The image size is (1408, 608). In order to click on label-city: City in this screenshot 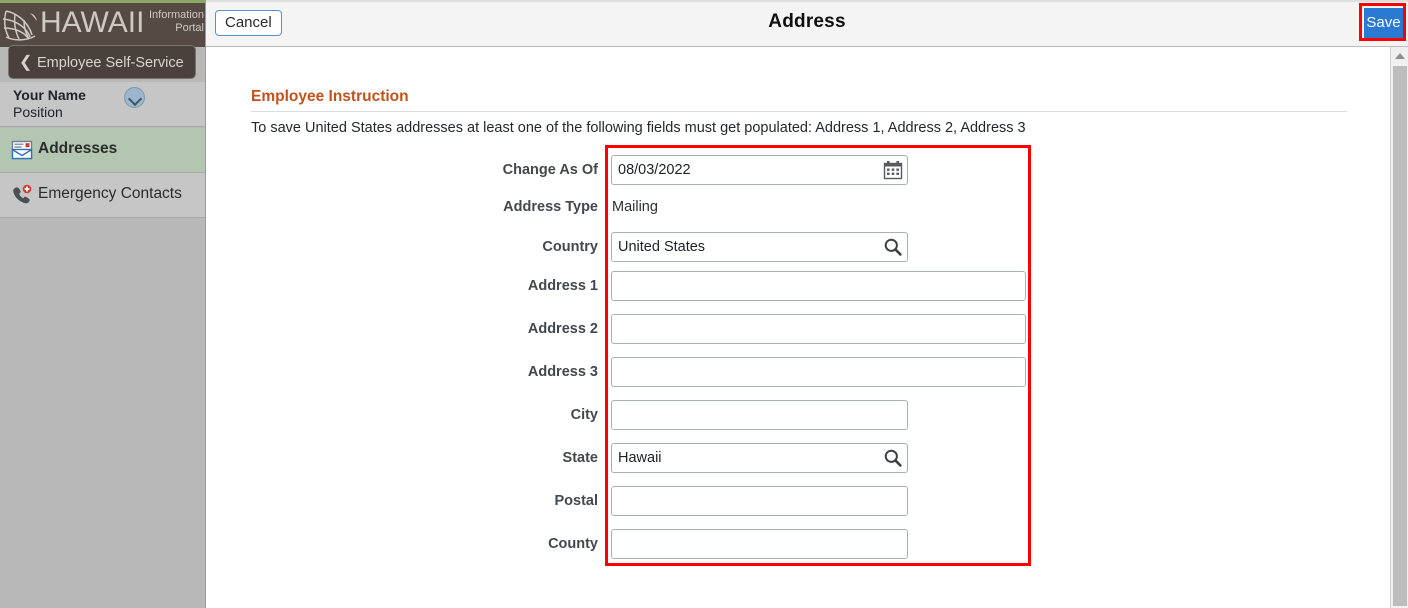, I will do `click(584, 415)`.